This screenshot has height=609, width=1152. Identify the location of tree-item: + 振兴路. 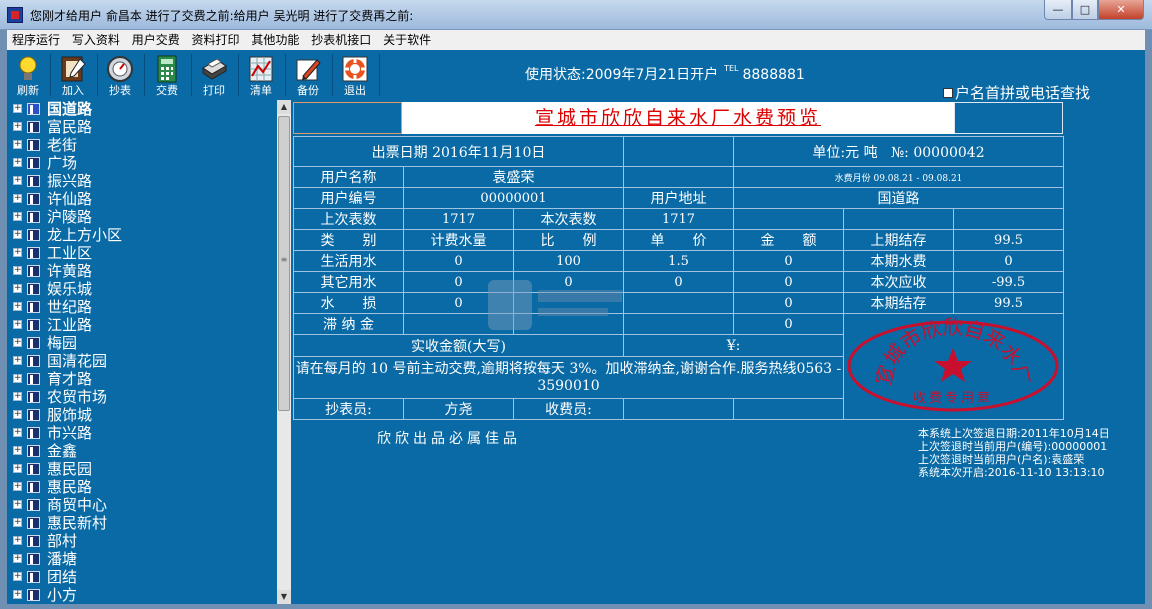
(142, 181).